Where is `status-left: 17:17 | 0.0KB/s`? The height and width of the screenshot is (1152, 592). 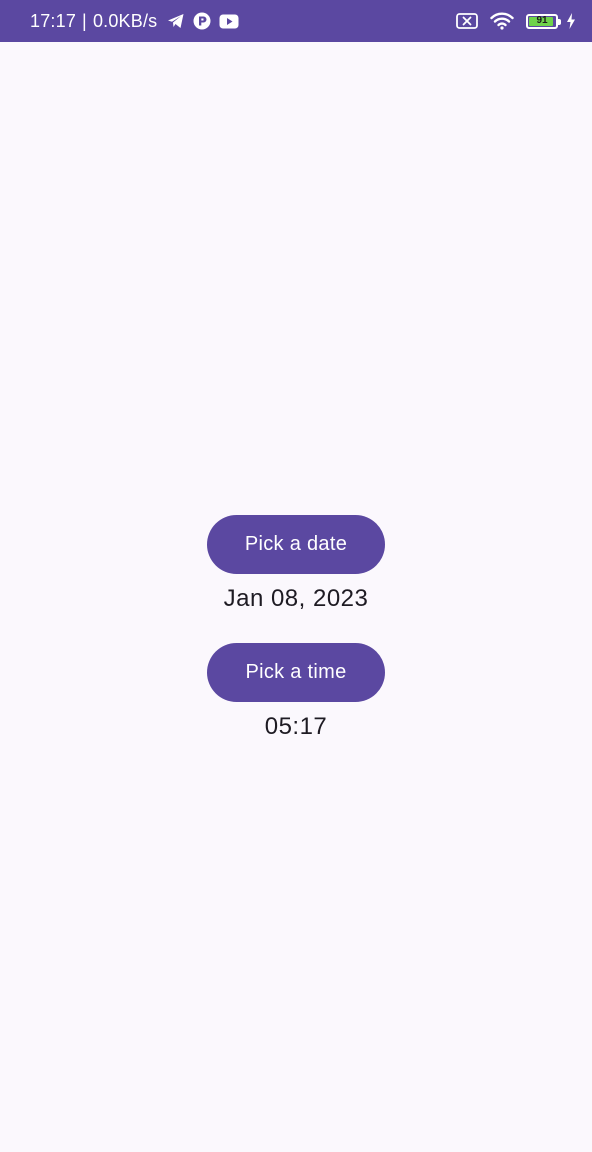
status-left: 17:17 | 0.0KB/s is located at coordinates (134, 21).